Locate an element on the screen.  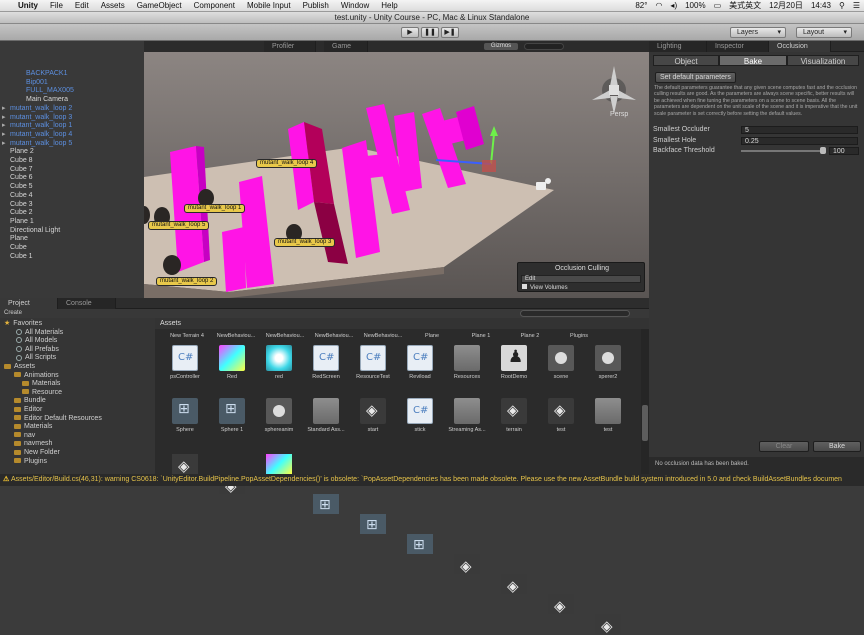
asset-item: test is located at coordinates (608, 415).